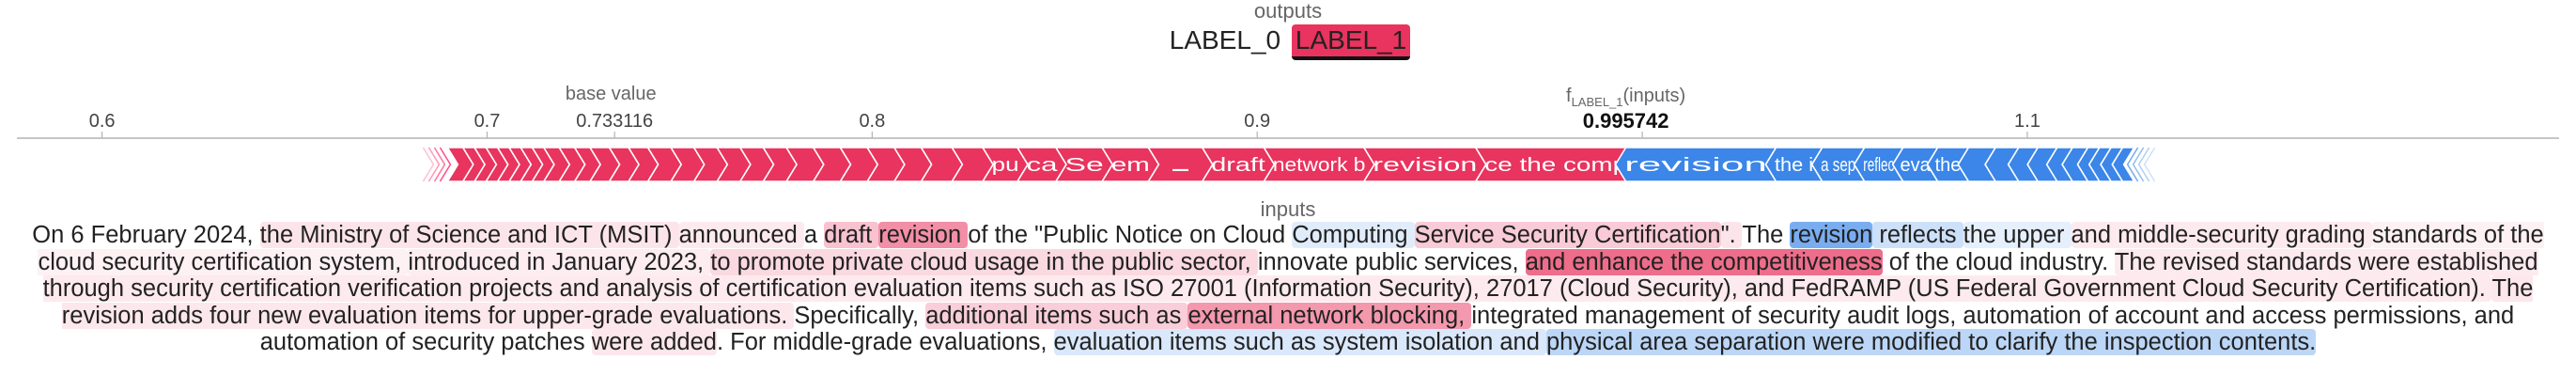  Describe the element at coordinates (102, 122) in the screenshot. I see `x-axis-tick-label: 0.6` at that location.